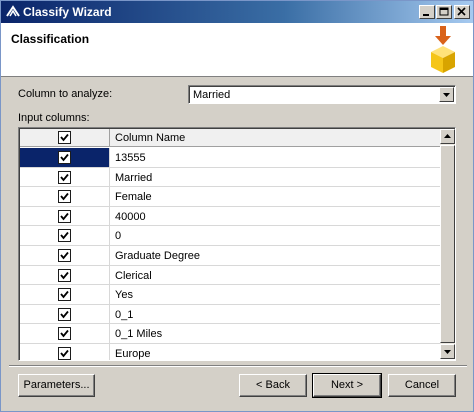  What do you see at coordinates (54, 118) in the screenshot?
I see `input-columns-label: Input columns:` at bounding box center [54, 118].